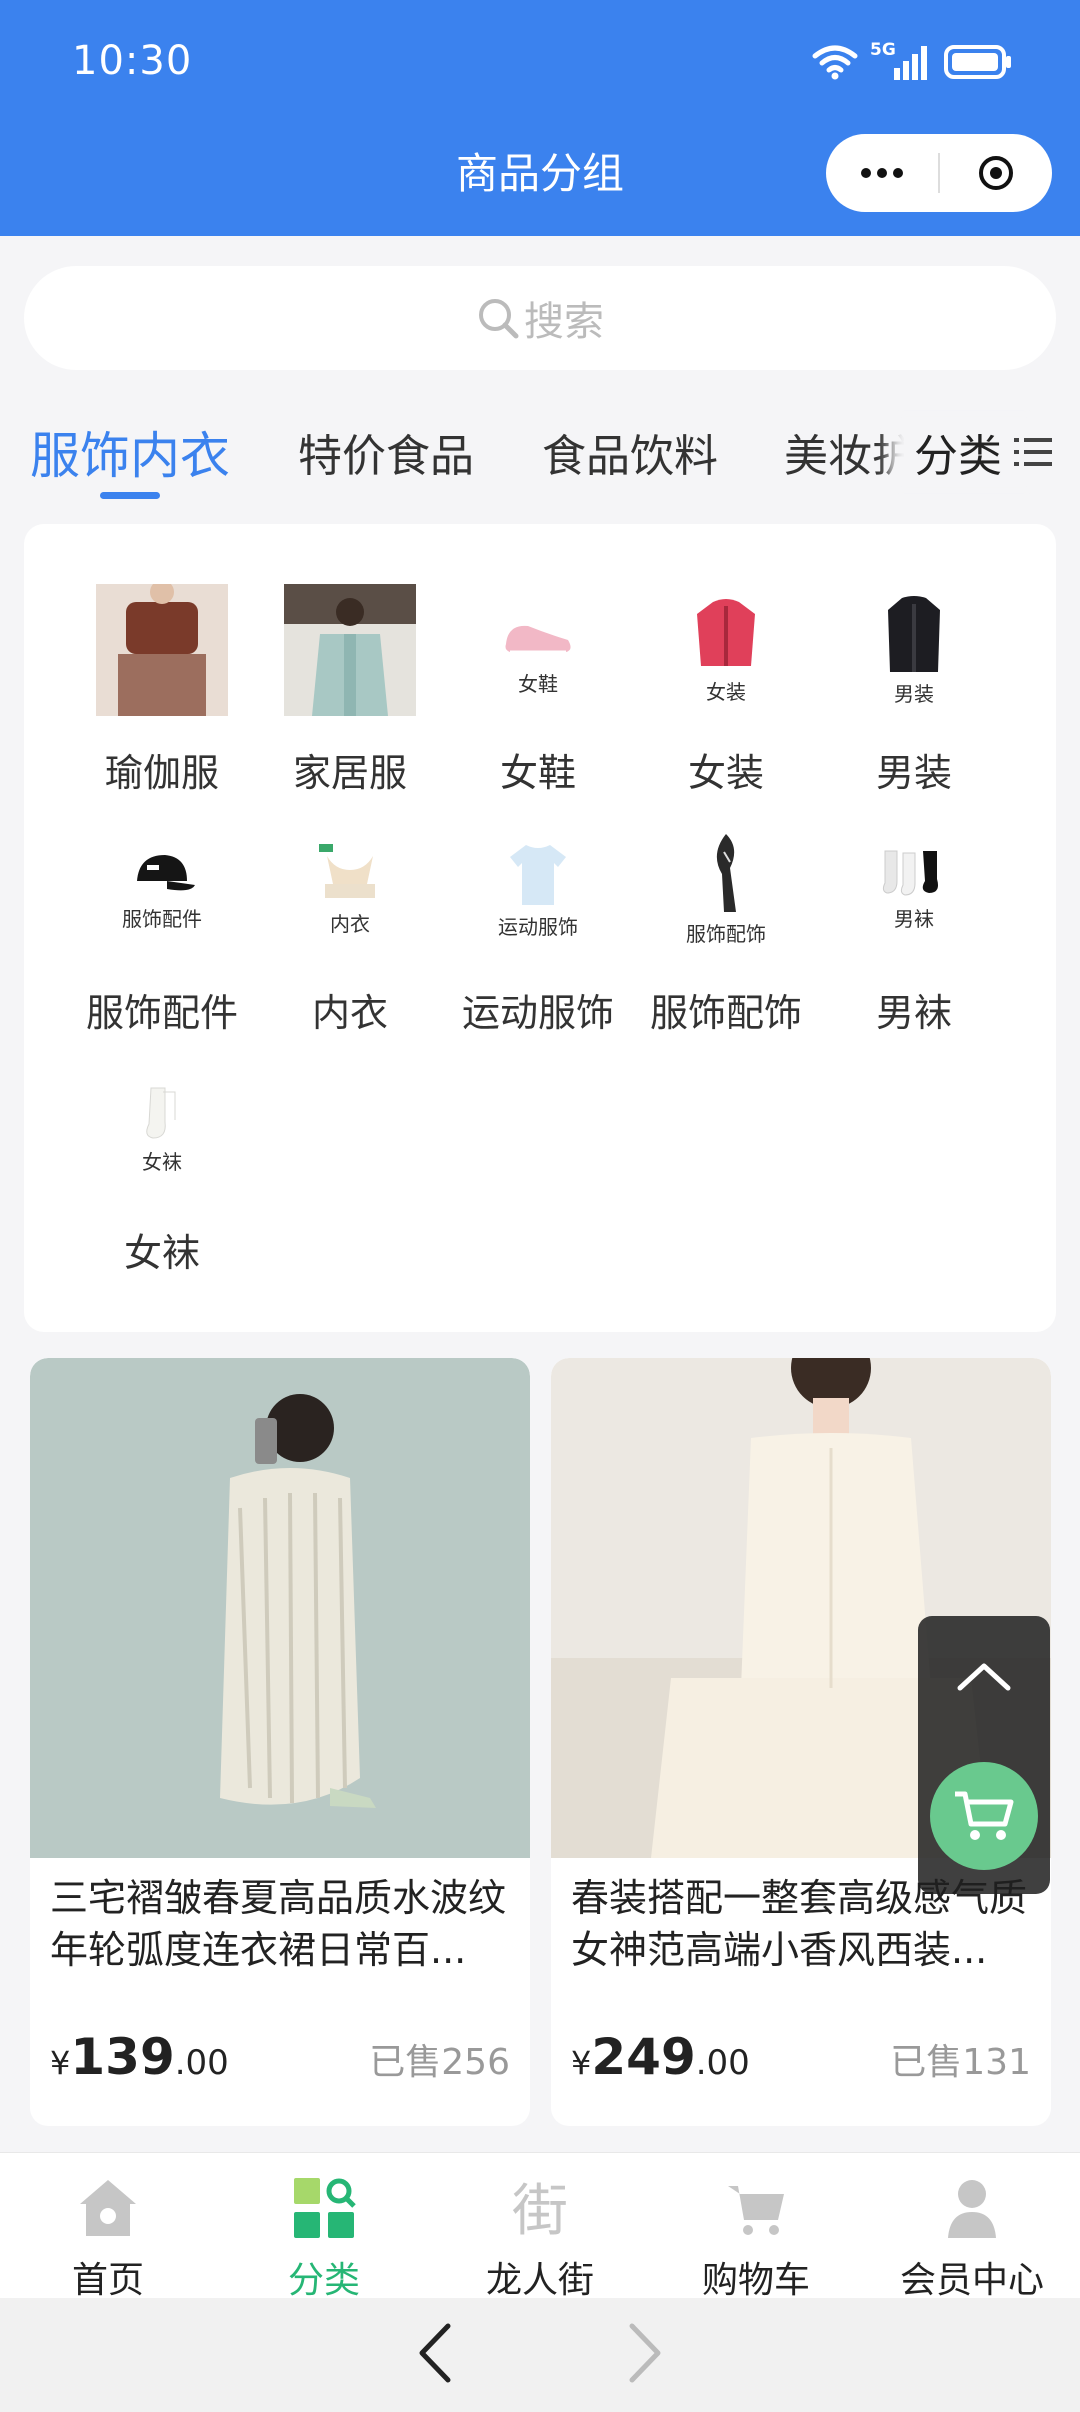  What do you see at coordinates (913, 1013) in the screenshot?
I see `category-label: 男袜` at bounding box center [913, 1013].